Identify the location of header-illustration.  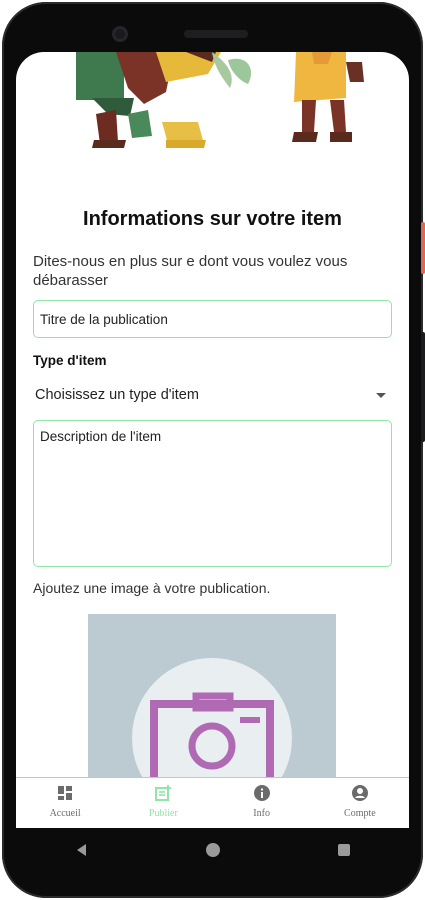
(220, 100).